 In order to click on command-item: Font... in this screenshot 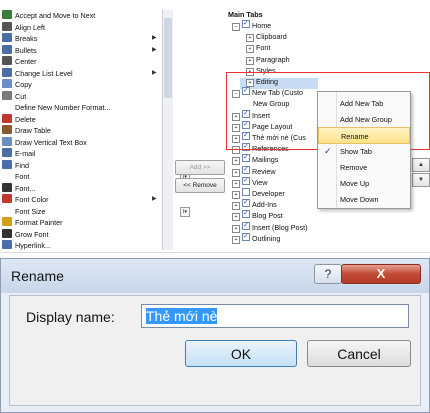, I will do `click(18, 188)`.